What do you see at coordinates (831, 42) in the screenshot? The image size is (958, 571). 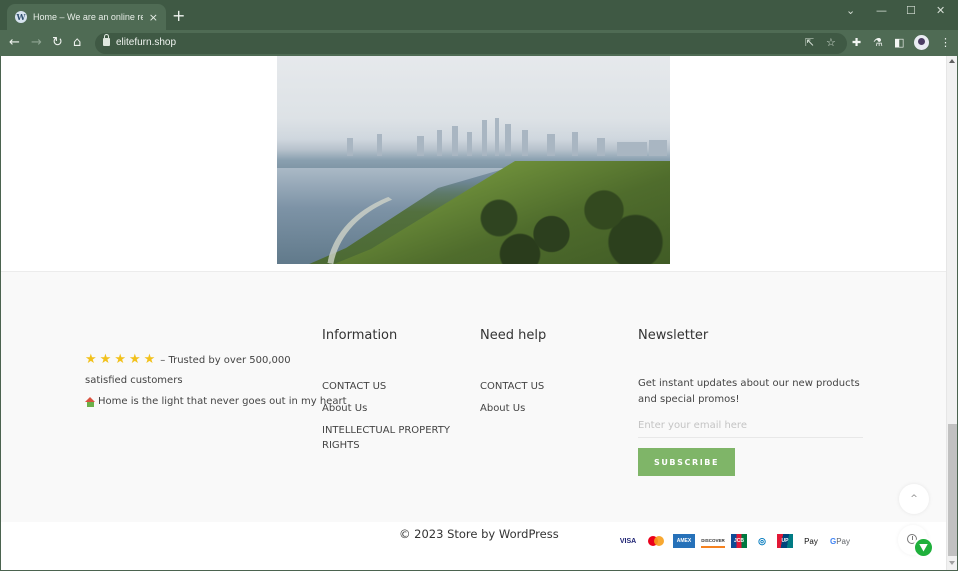 I see `bookmark-star-icon: ☆` at bounding box center [831, 42].